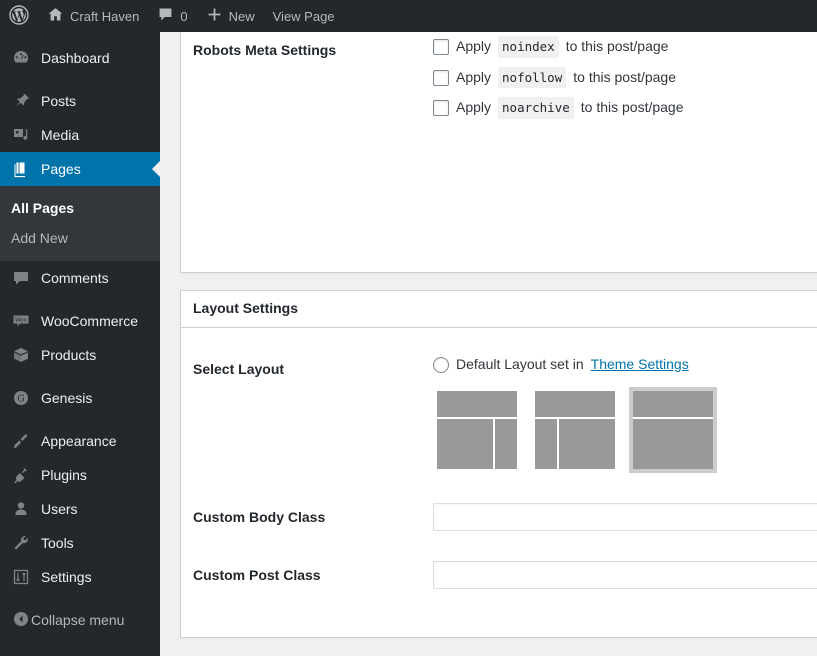  I want to click on default-layout-text: Default Layout set in, so click(520, 364).